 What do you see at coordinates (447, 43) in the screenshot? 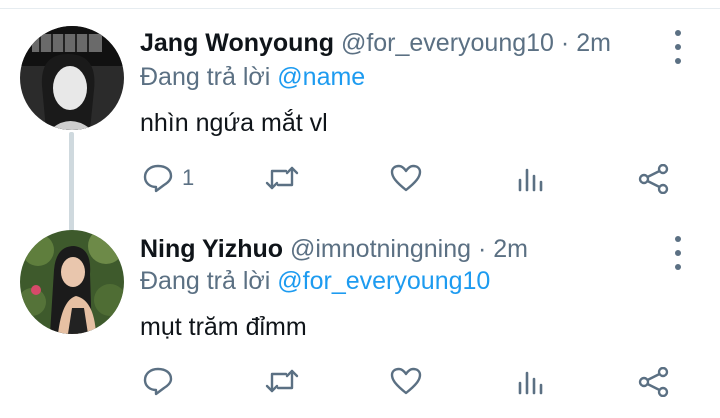
I see `user-handle: @for_everyoung10` at bounding box center [447, 43].